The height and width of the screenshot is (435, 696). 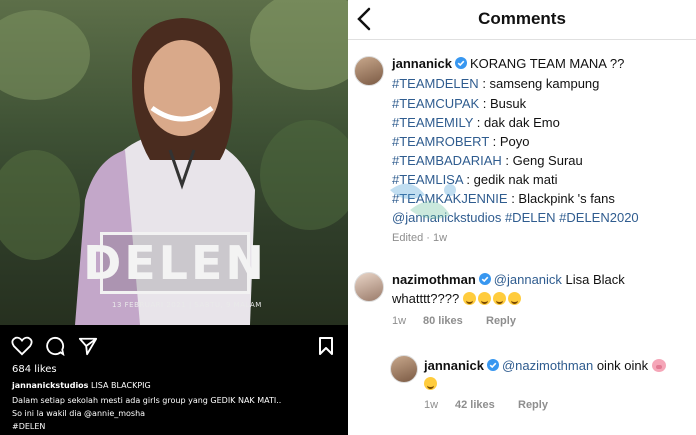 I want to click on comments-header: Comments, so click(x=522, y=20).